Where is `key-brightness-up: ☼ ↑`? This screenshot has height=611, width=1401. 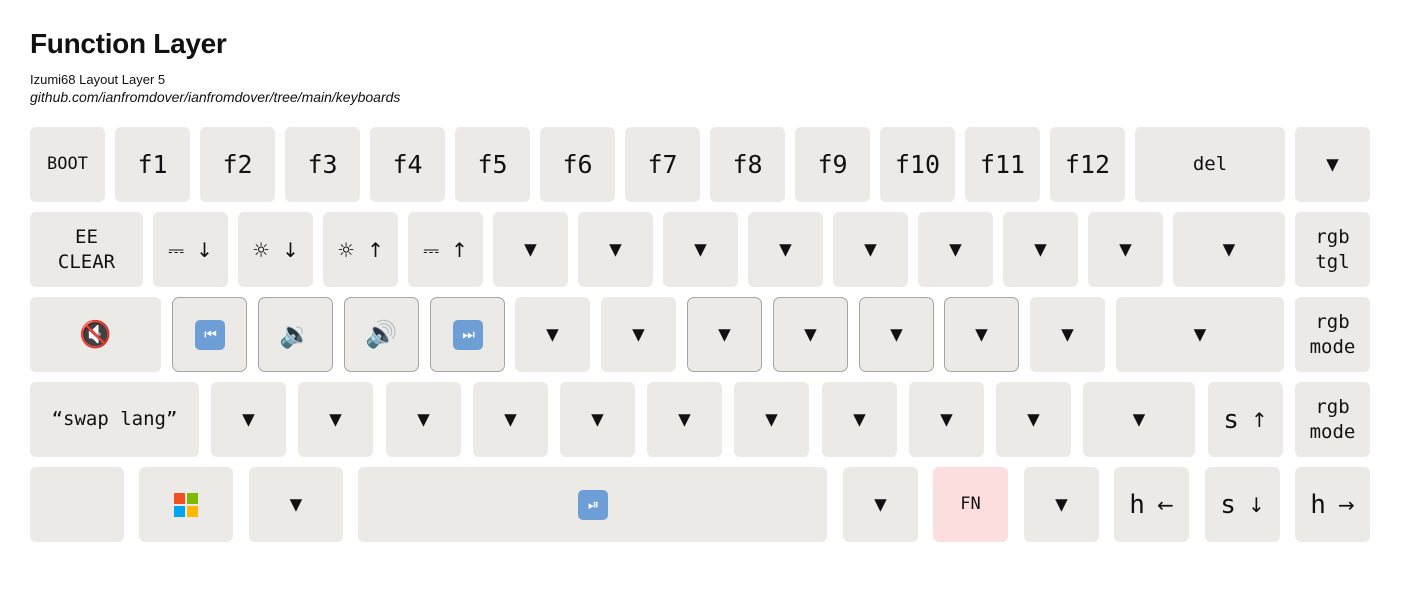 key-brightness-up: ☼ ↑ is located at coordinates (360, 249).